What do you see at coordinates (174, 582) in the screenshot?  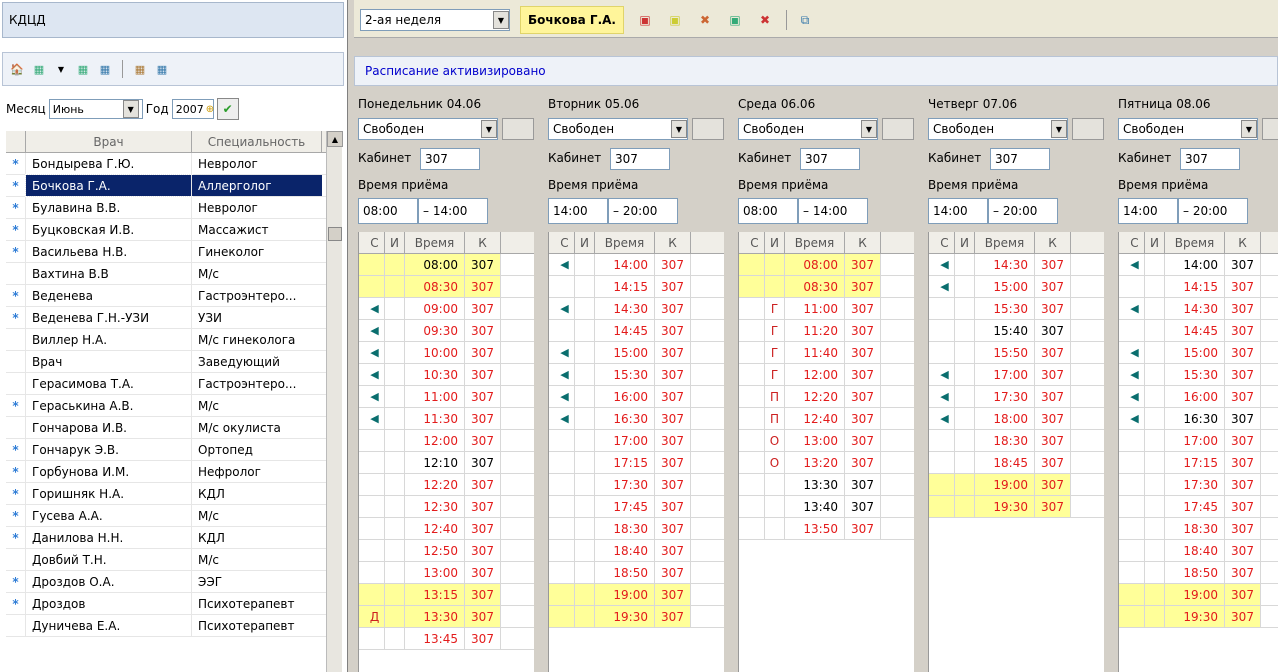 I see `doctor-row: * Дроздов О.А. ЭЭГ` at bounding box center [174, 582].